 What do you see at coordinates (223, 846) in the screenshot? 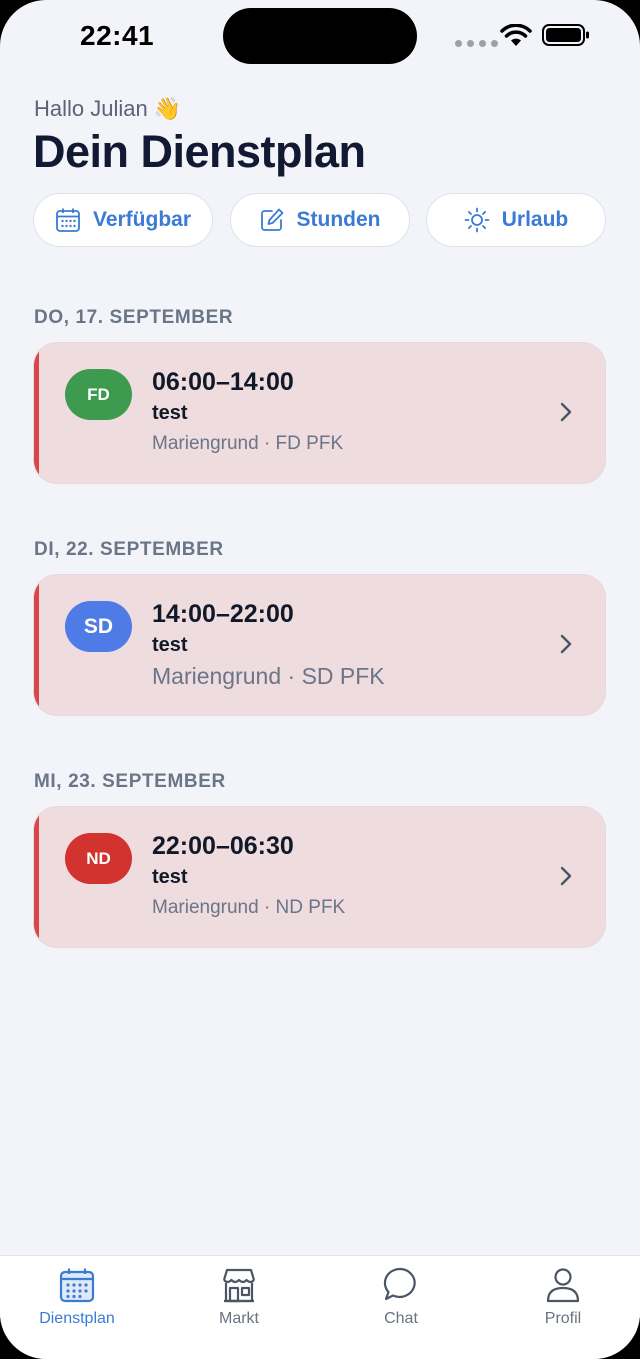
I see `shift-time: 22:00–06:30` at bounding box center [223, 846].